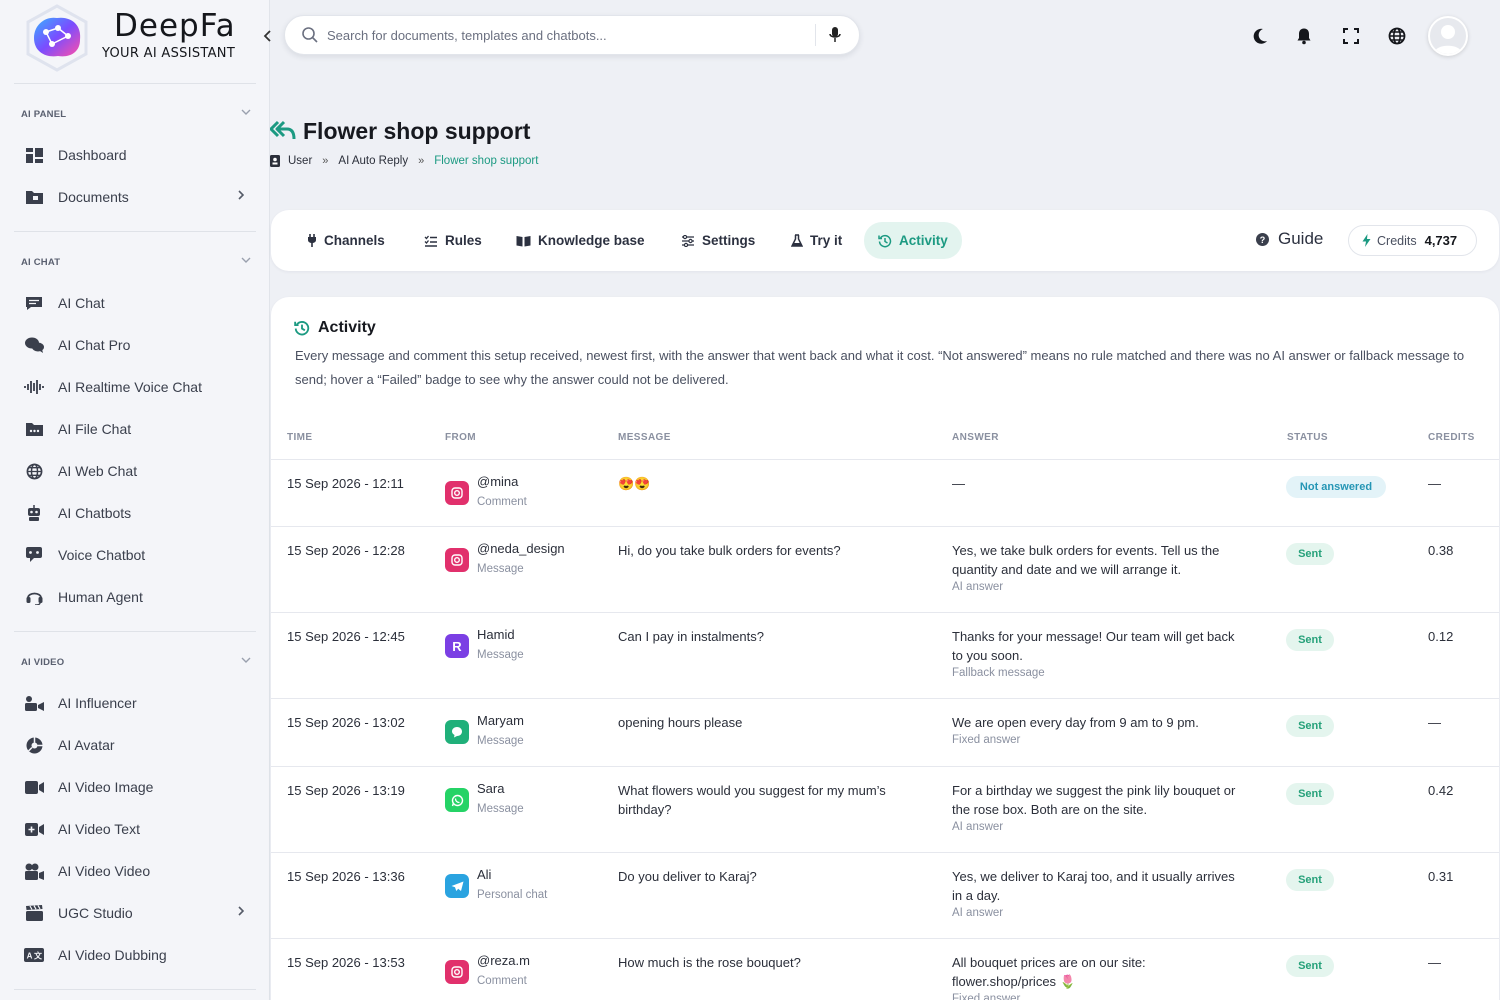 This screenshot has width=1500, height=1000. I want to click on fullscreen-button, so click(1351, 36).